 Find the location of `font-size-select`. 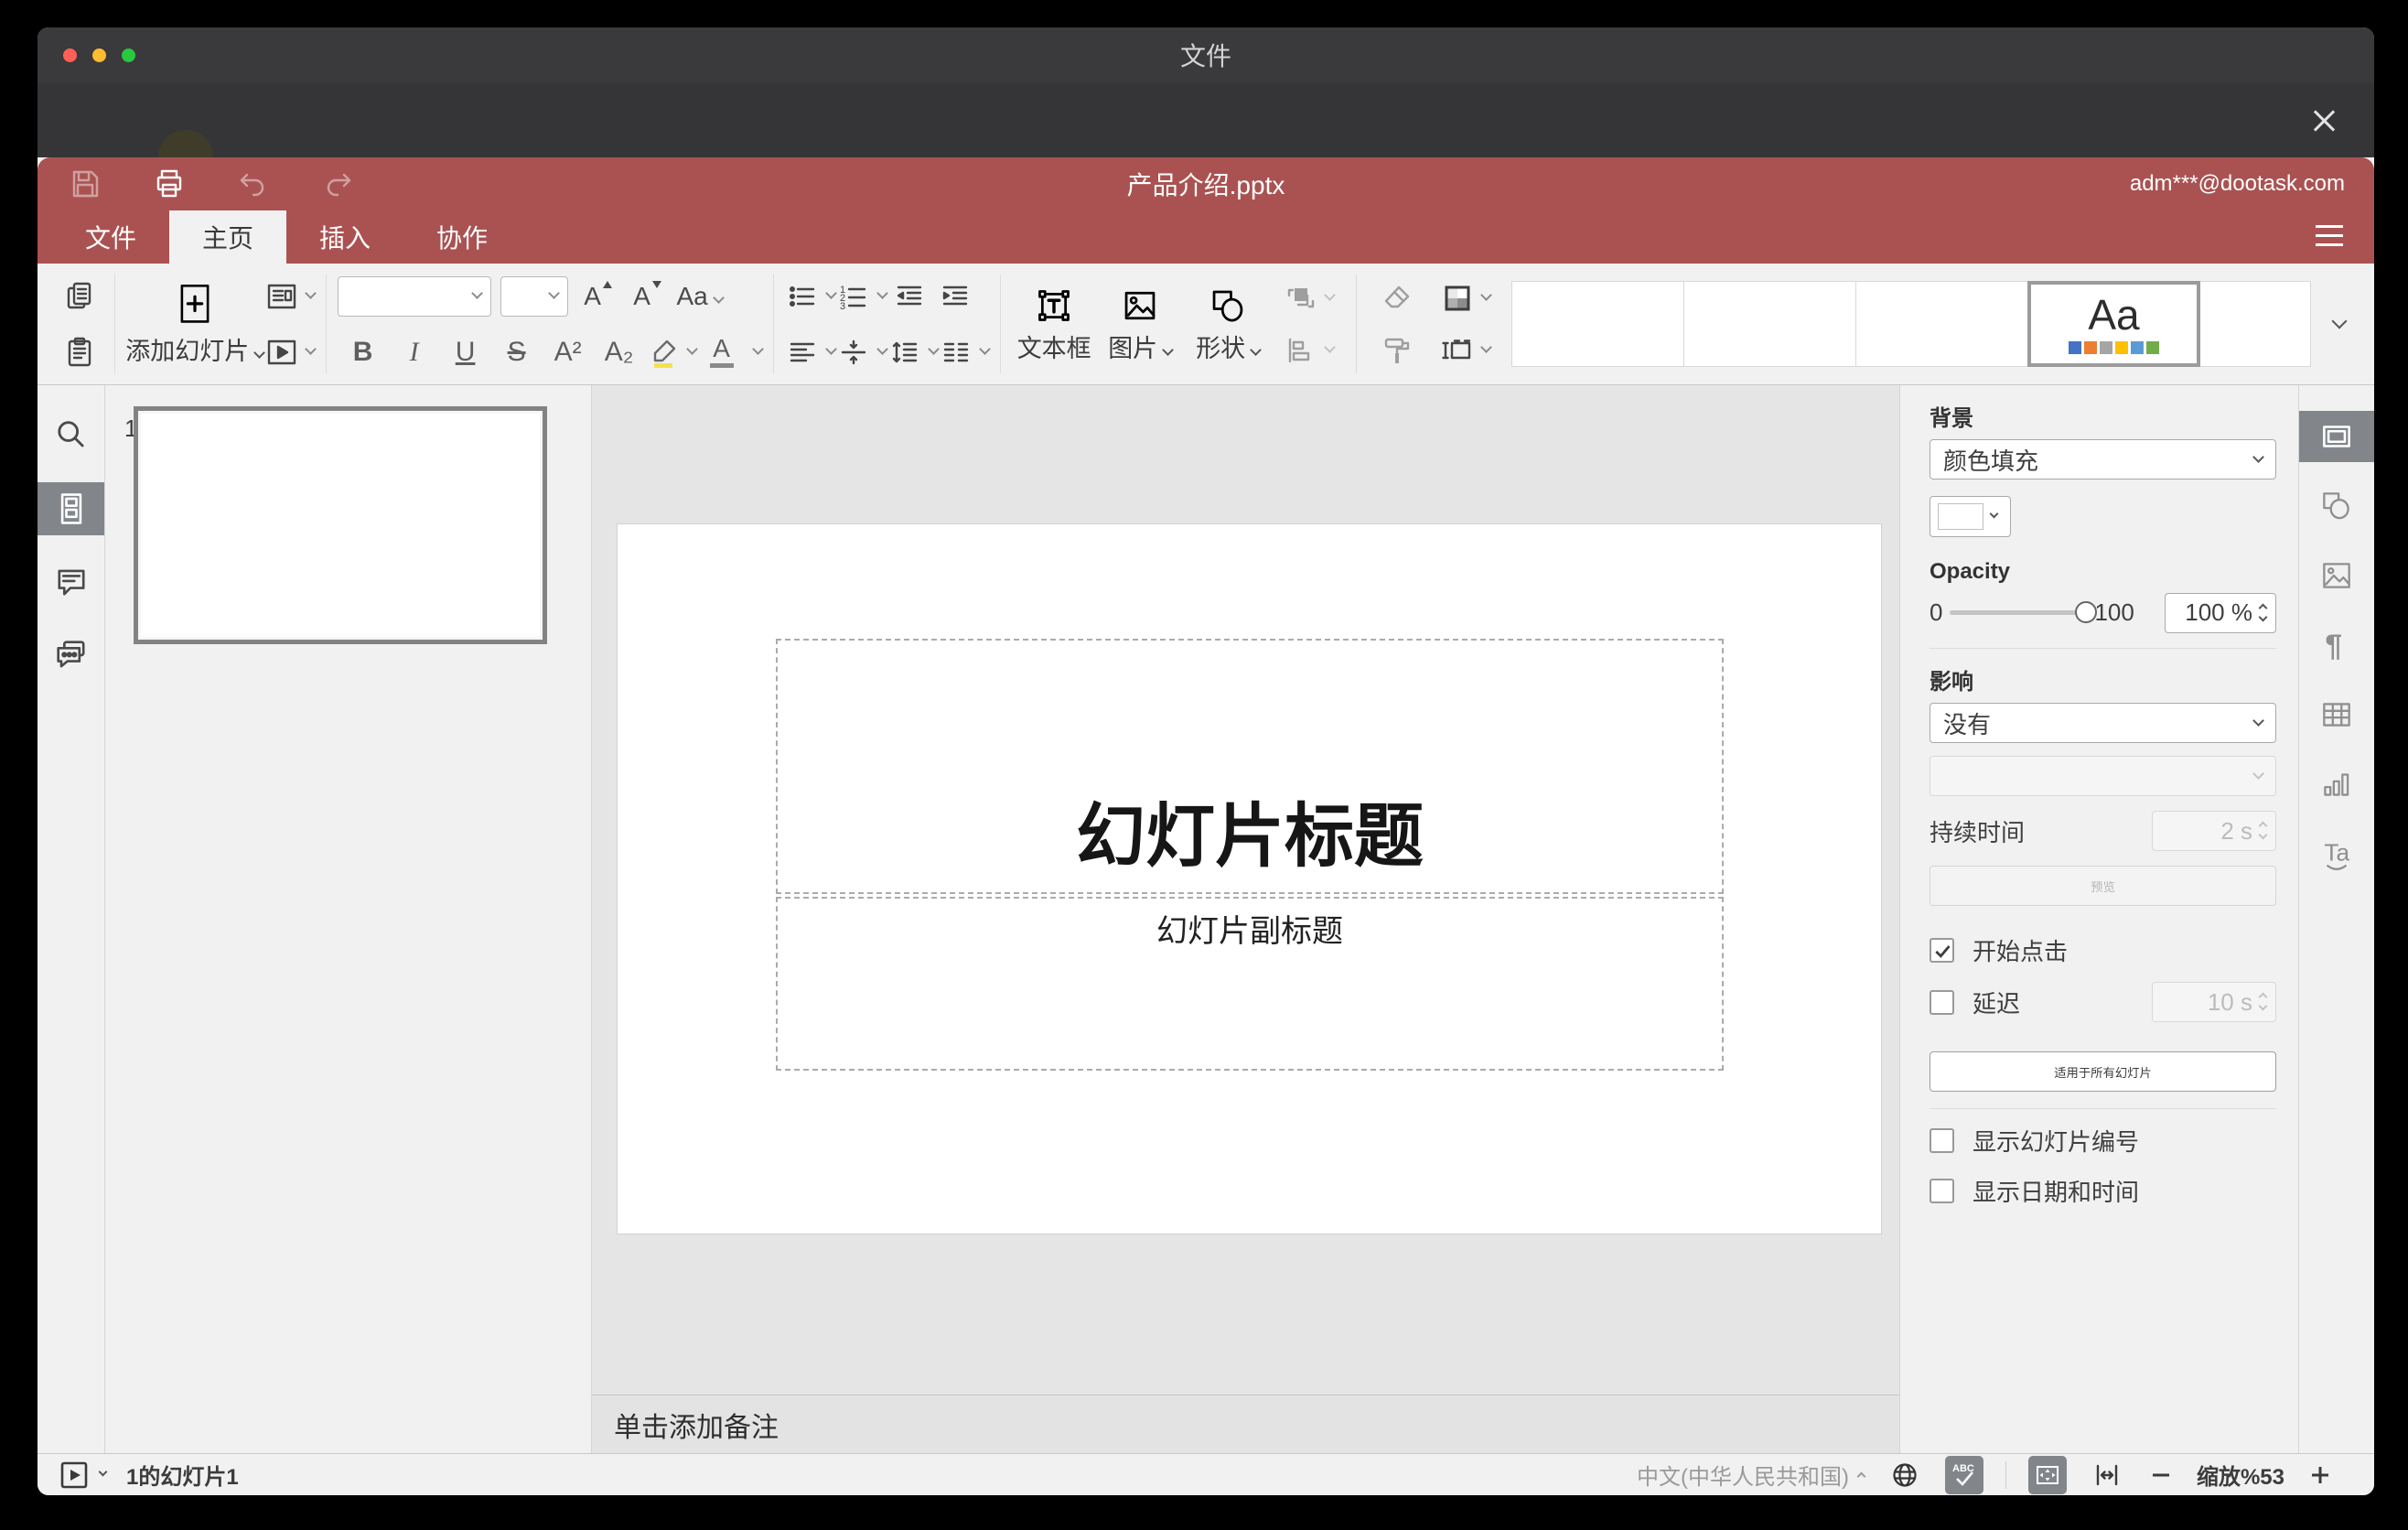

font-size-select is located at coordinates (534, 296).